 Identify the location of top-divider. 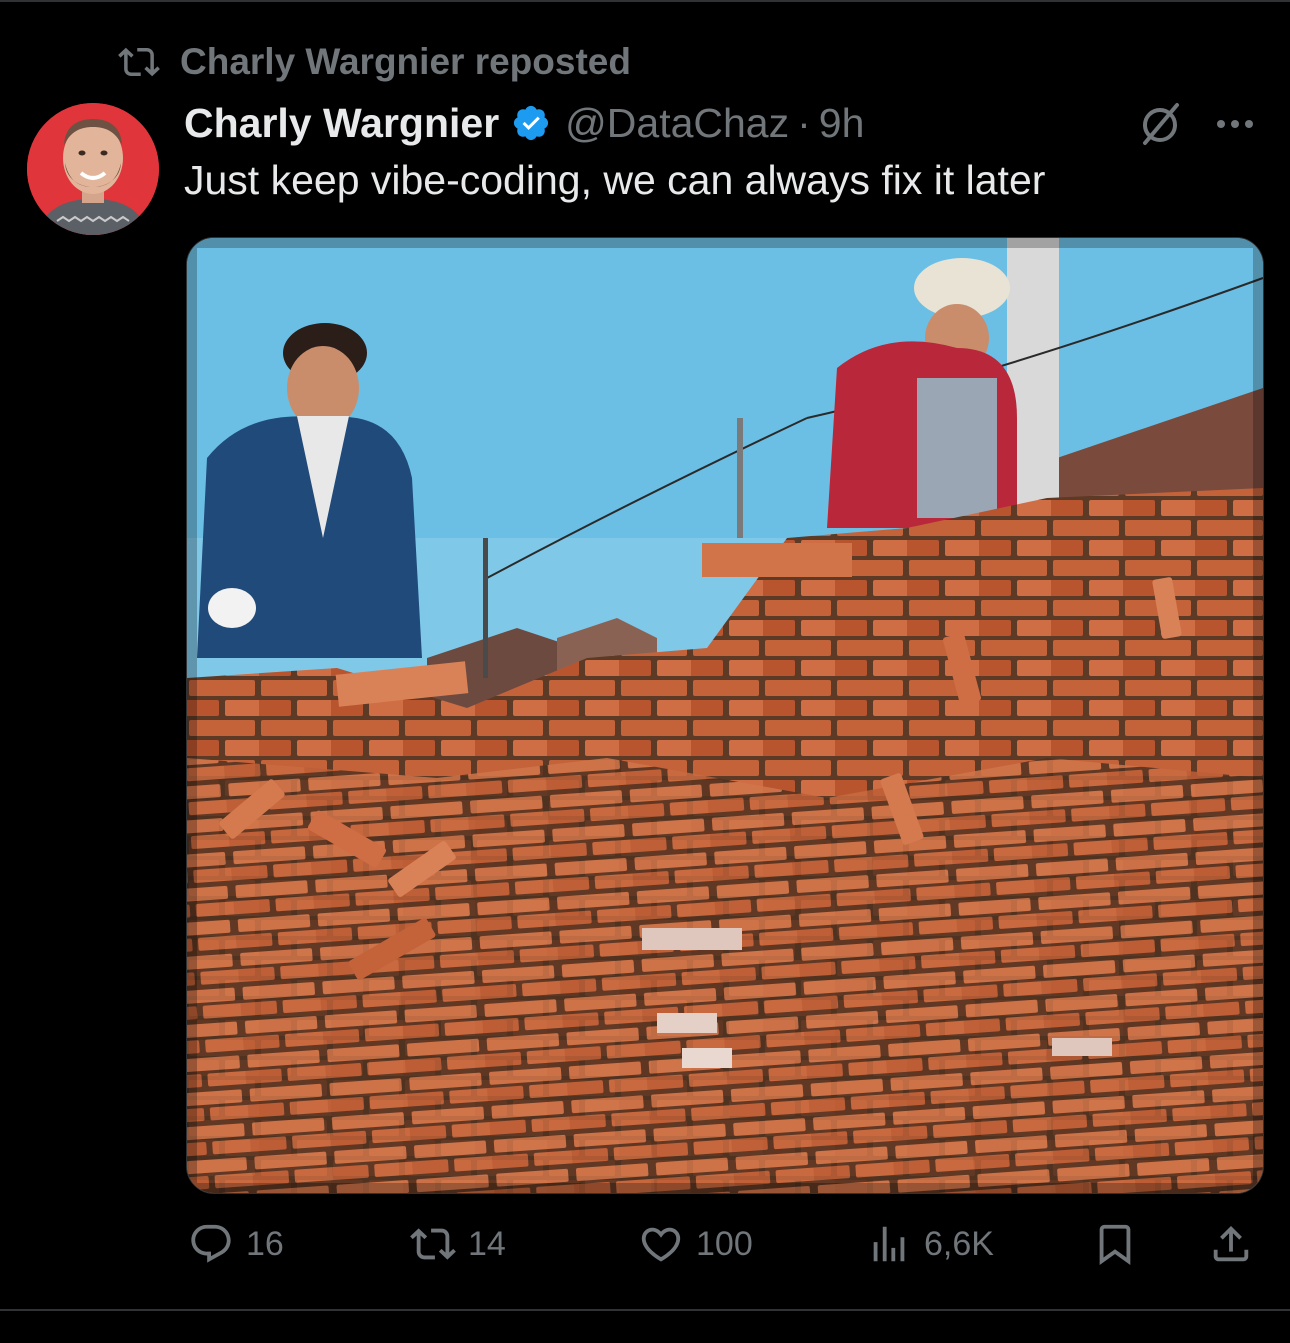
(645, 1).